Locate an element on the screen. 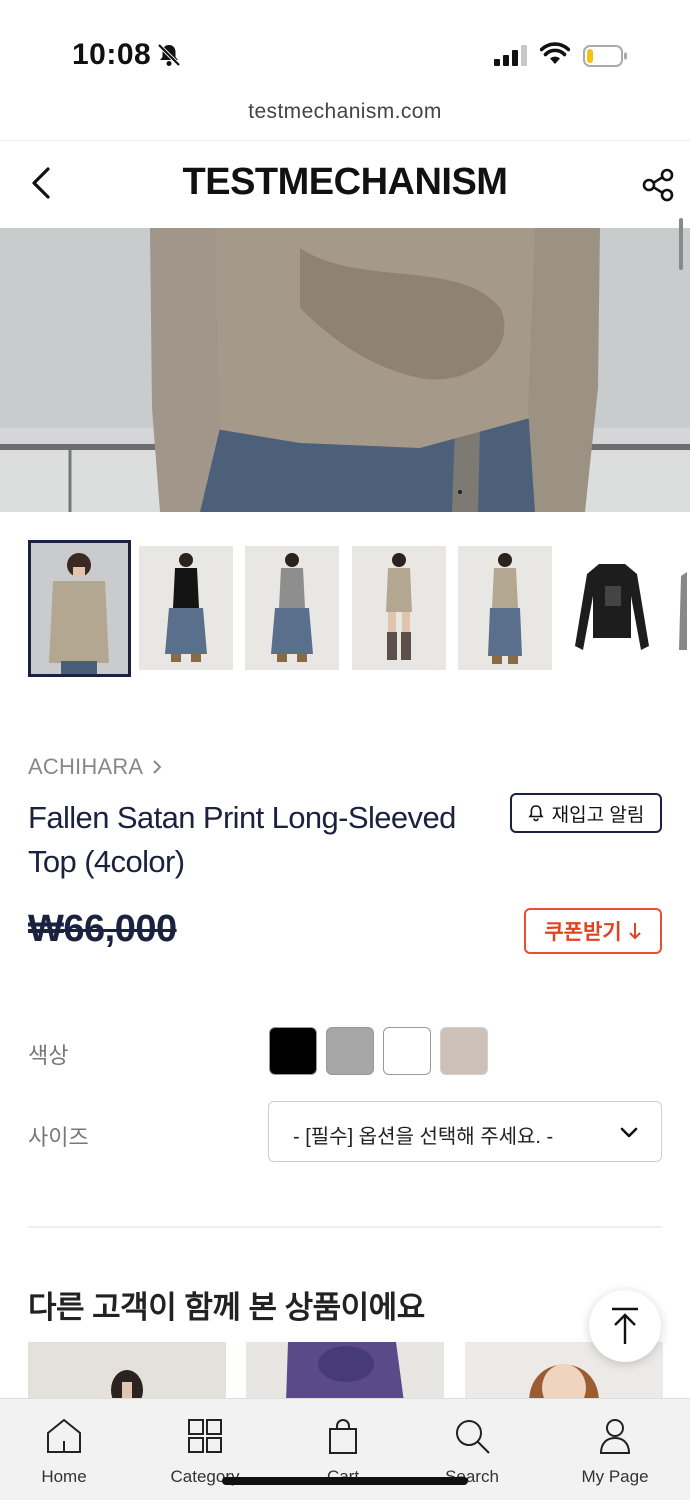 The height and width of the screenshot is (1500, 690). brand-link: ACHIHARA is located at coordinates (95, 767).